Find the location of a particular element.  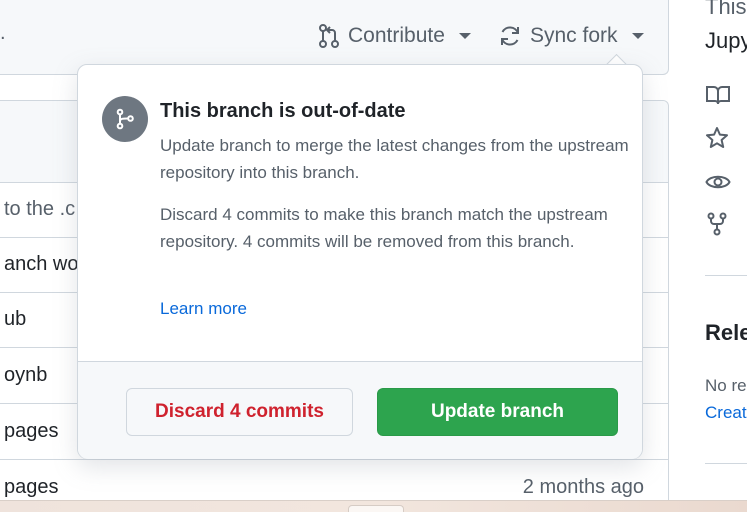

star-icon is located at coordinates (717, 138).